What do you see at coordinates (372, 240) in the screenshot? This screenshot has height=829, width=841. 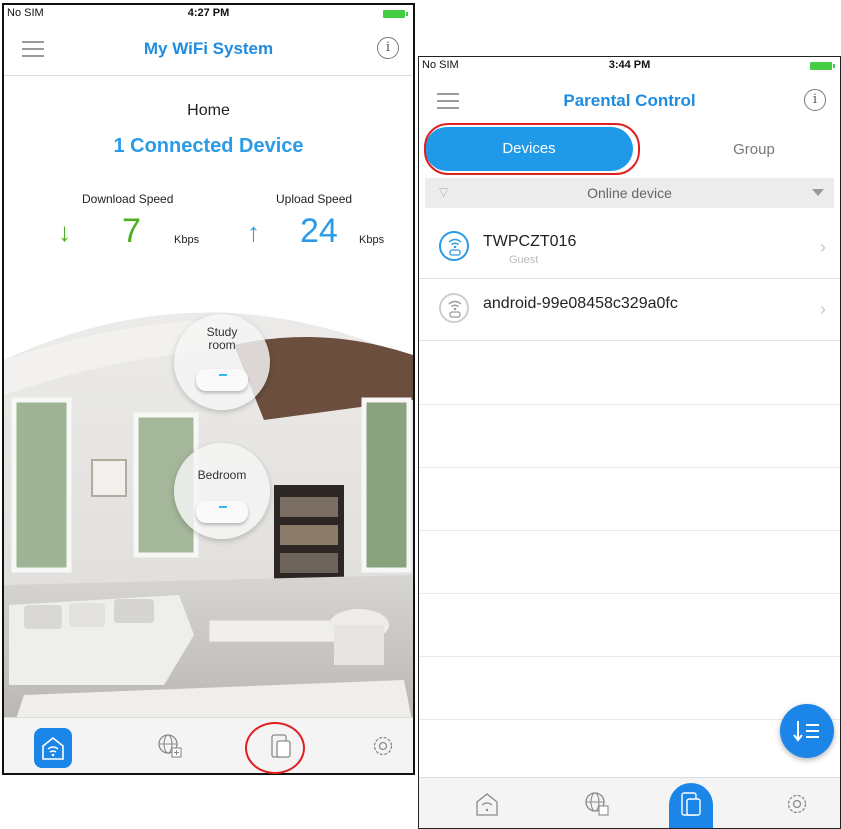 I see `upload-speed-unit: Kbps` at bounding box center [372, 240].